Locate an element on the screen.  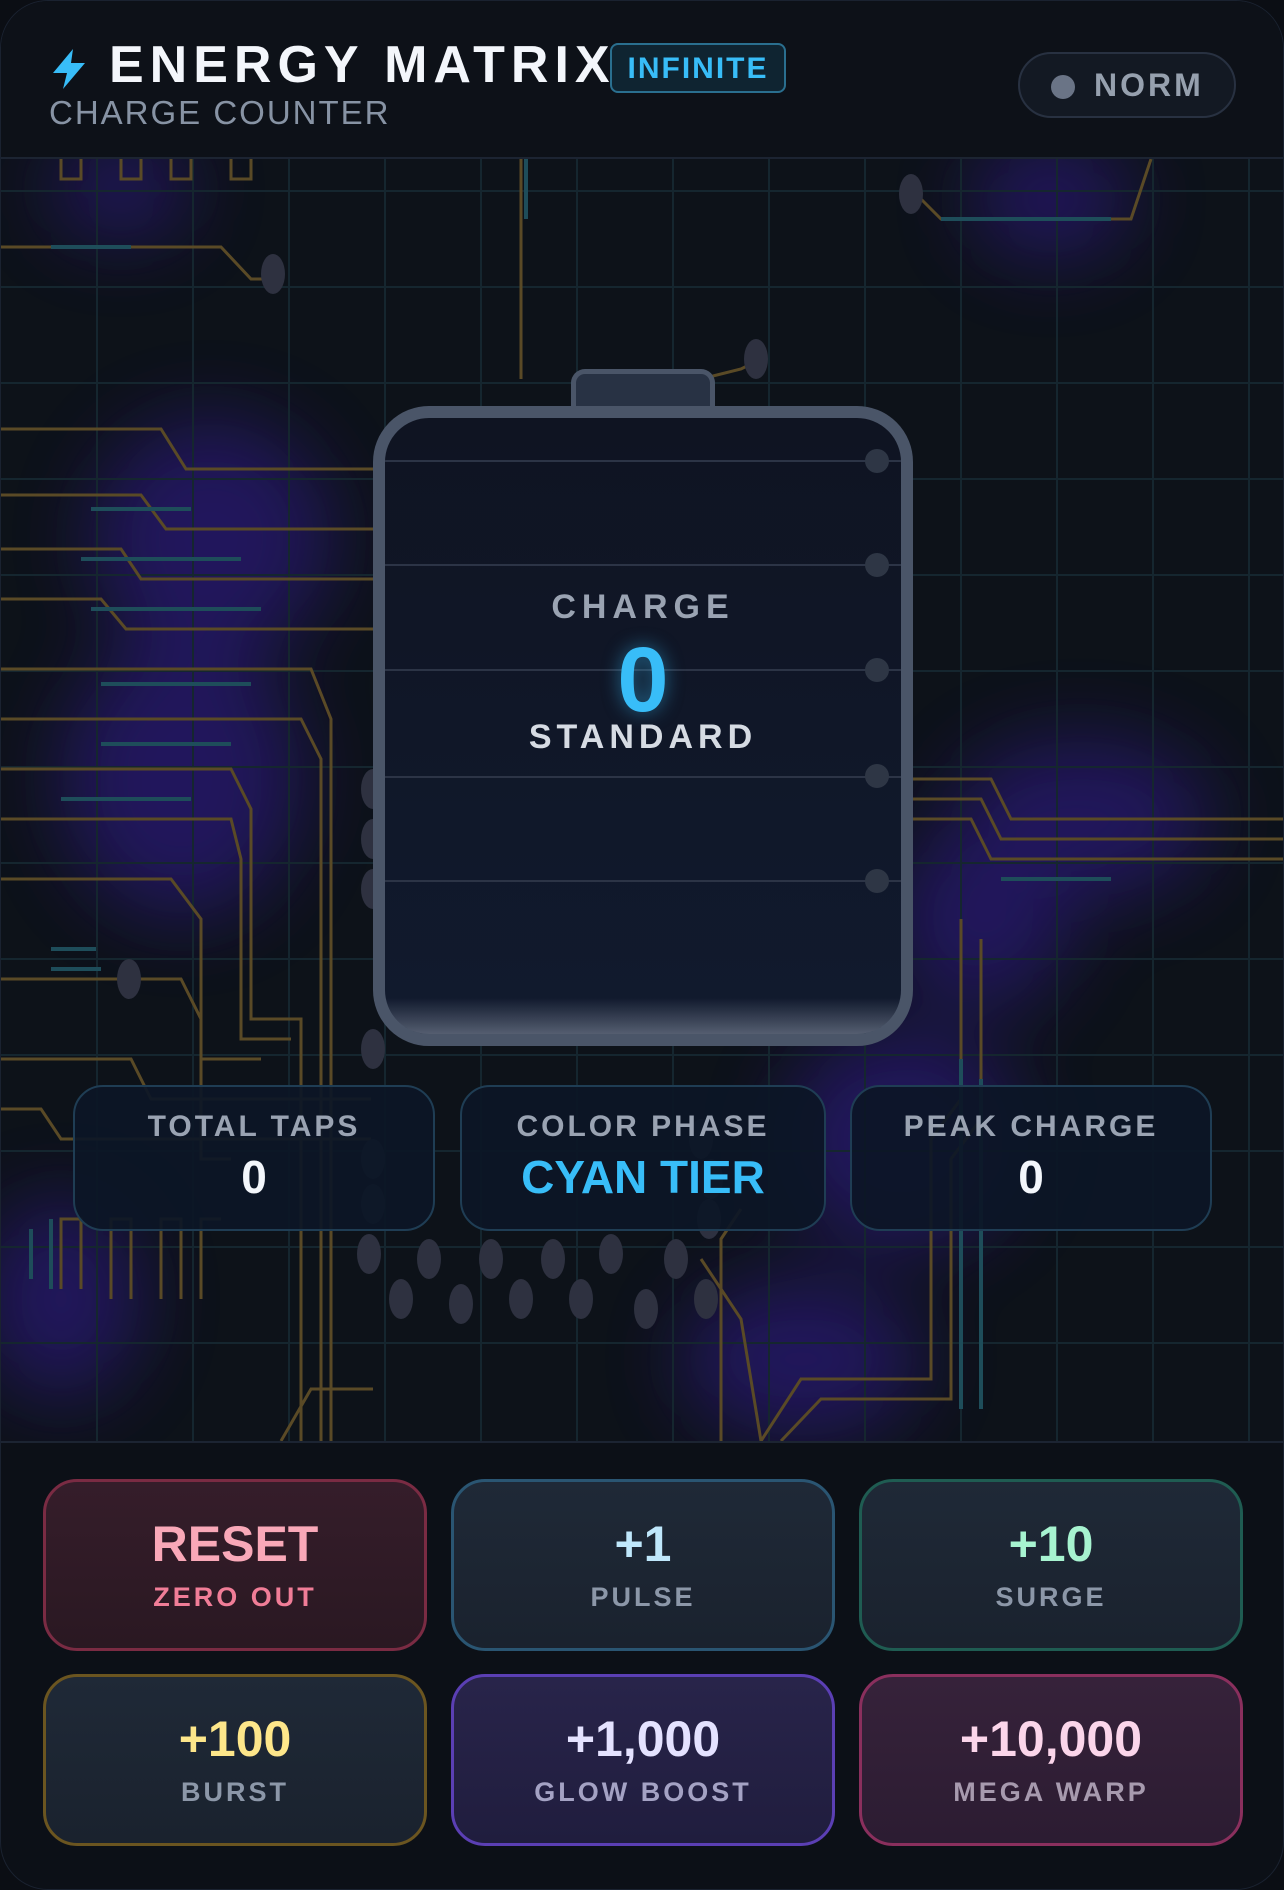
button-sub-label: PULSE is located at coordinates (643, 1597).